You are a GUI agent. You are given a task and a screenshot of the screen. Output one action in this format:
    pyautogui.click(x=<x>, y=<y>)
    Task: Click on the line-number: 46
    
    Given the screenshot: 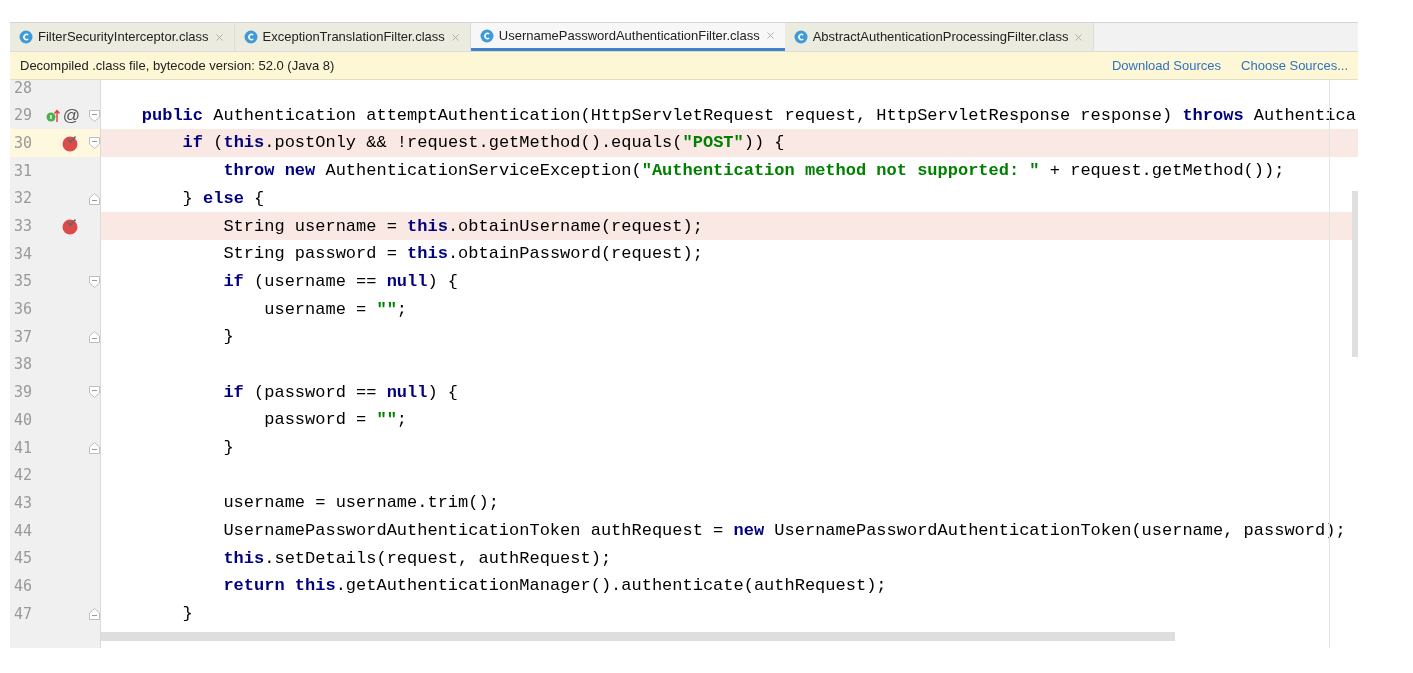 What is the action you would take?
    pyautogui.click(x=24, y=586)
    